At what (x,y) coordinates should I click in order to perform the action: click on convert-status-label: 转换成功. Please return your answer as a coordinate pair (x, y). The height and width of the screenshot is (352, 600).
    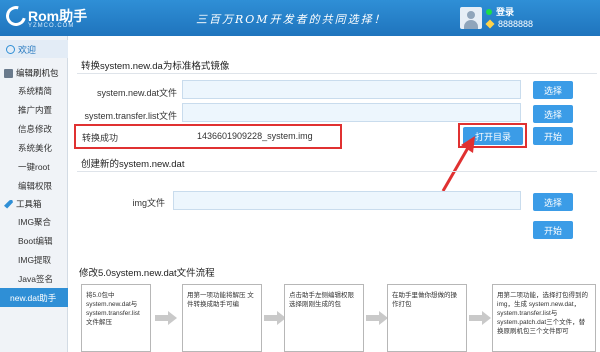
    Looking at the image, I should click on (100, 138).